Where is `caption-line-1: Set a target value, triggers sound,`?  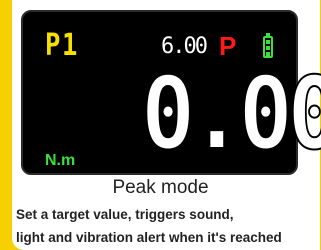 caption-line-1: Set a target value, triggers sound, is located at coordinates (125, 214).